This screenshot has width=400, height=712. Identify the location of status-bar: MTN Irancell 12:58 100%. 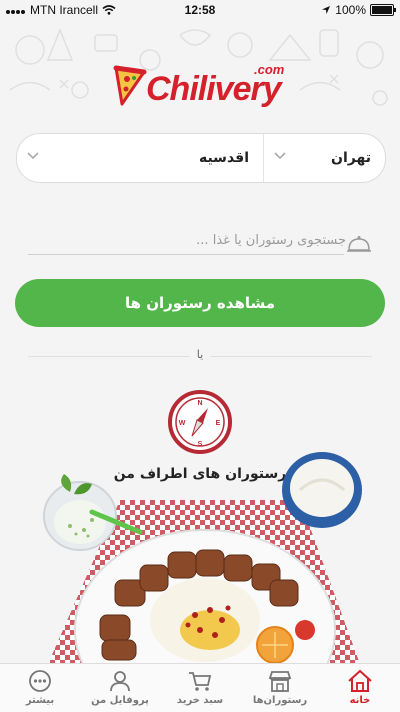
(200, 10).